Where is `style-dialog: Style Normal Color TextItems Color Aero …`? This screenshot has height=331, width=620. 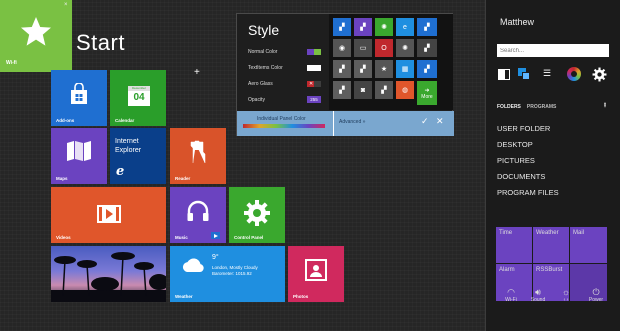
style-dialog: Style Normal Color TextItems Color Aero … is located at coordinates (345, 74).